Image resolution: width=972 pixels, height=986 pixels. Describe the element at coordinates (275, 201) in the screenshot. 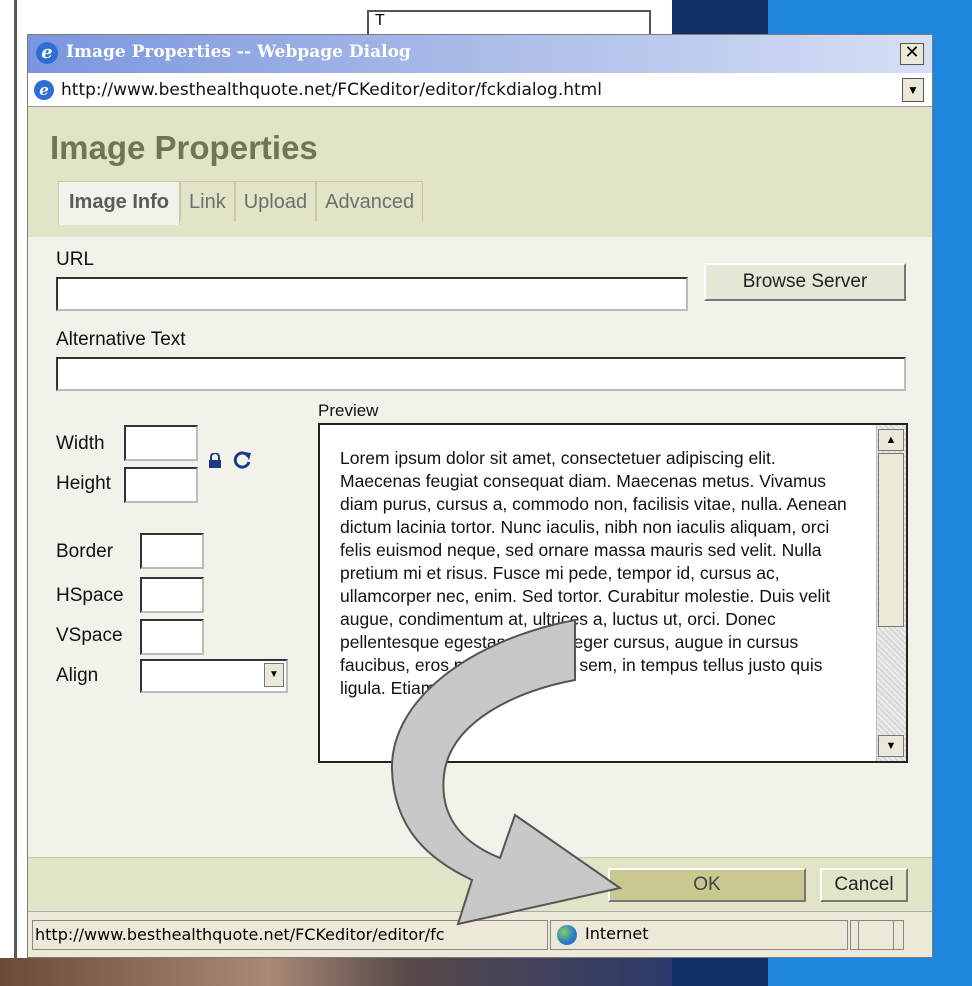

I see `tab-upload: Upload` at that location.